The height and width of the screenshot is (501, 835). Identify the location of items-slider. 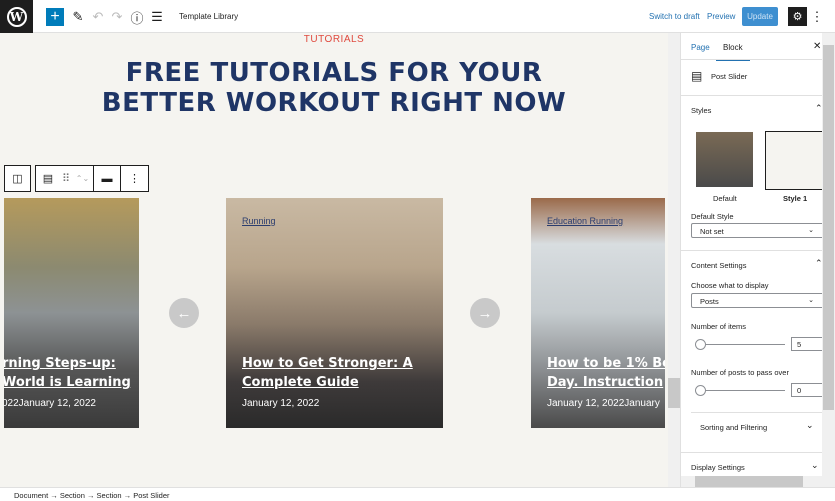
(740, 344).